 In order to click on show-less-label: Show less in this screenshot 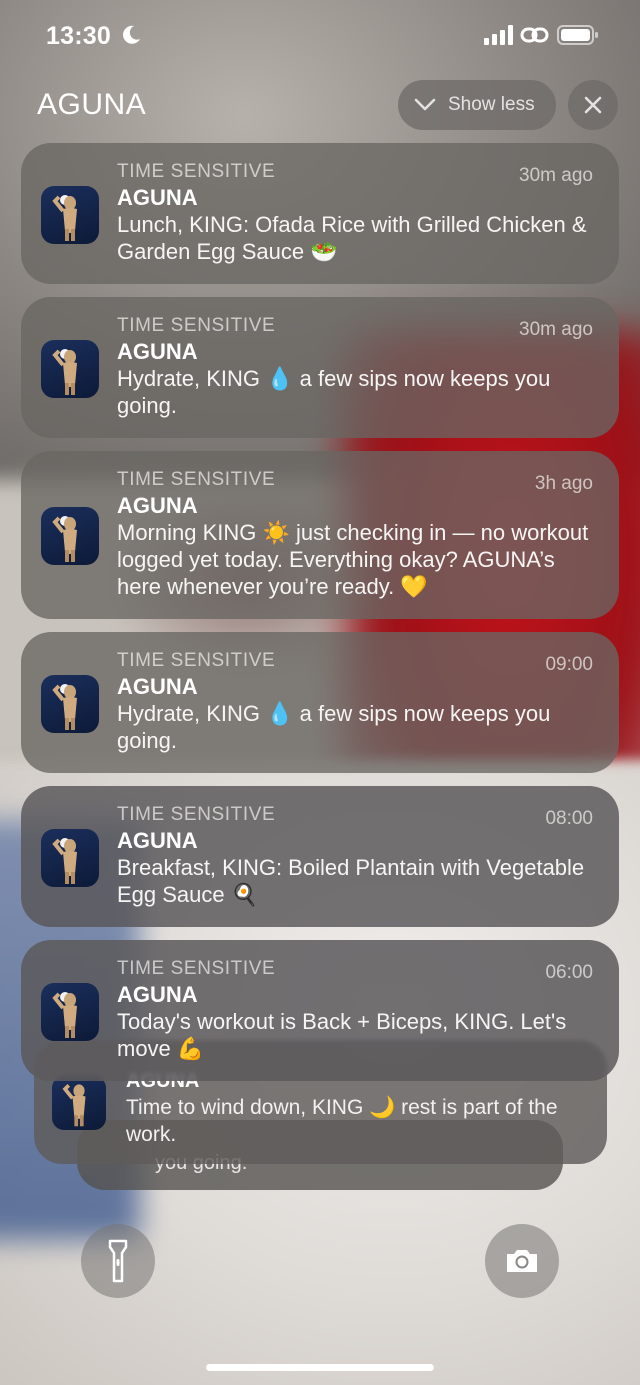, I will do `click(491, 104)`.